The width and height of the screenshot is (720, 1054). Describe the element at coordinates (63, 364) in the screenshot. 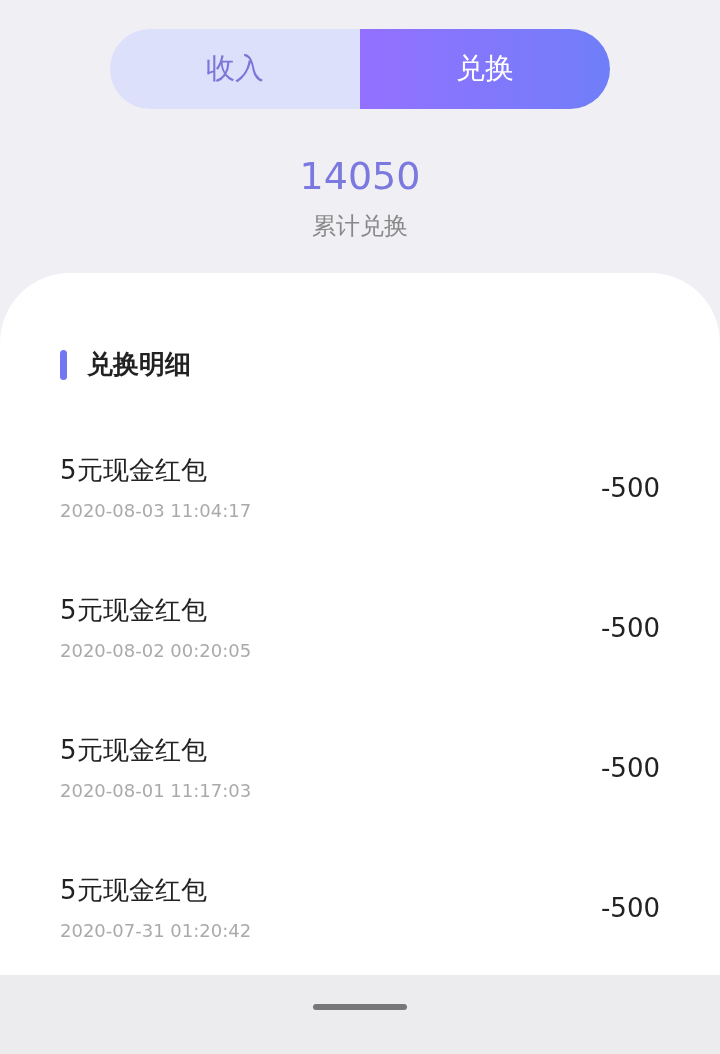

I see `accent-bar` at that location.